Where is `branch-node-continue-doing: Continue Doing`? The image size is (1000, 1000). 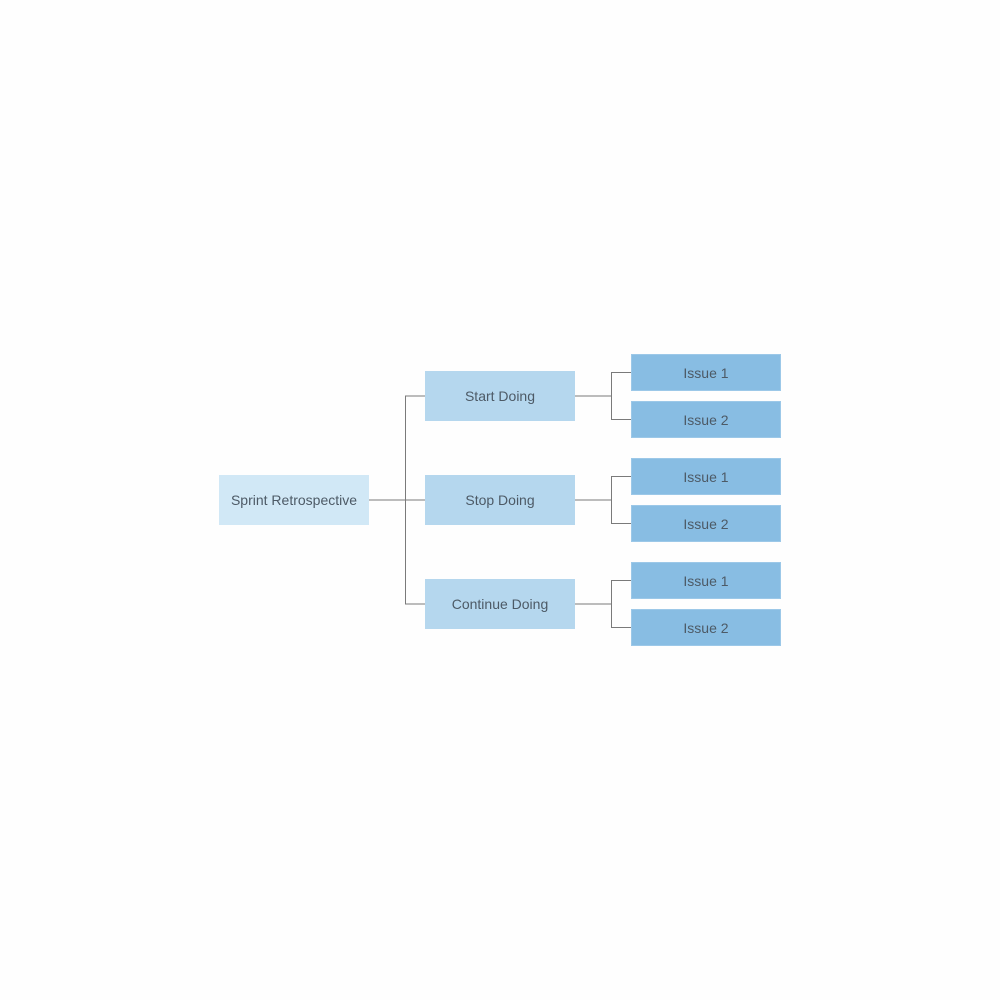
branch-node-continue-doing: Continue Doing is located at coordinates (500, 604).